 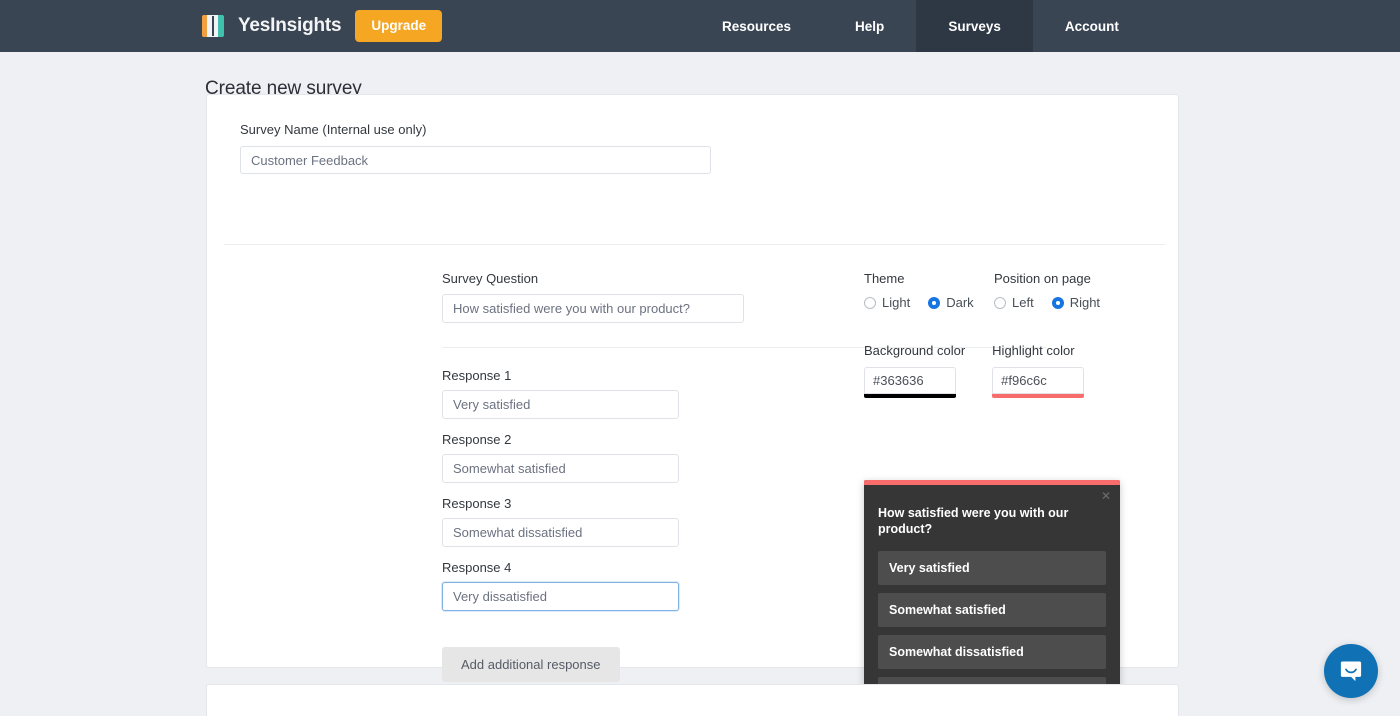 I want to click on position-label: Position on page, so click(x=1042, y=278).